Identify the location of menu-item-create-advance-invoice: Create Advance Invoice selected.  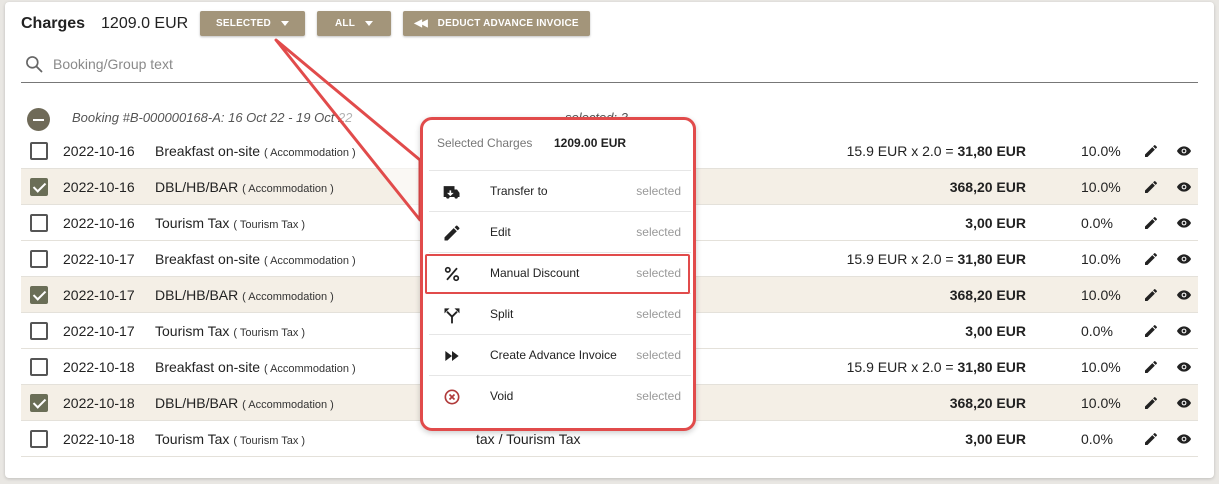
(560, 354).